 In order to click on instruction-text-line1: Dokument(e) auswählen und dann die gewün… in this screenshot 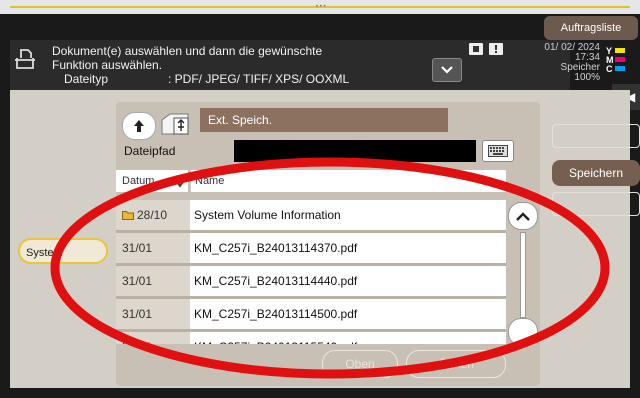, I will do `click(187, 51)`.